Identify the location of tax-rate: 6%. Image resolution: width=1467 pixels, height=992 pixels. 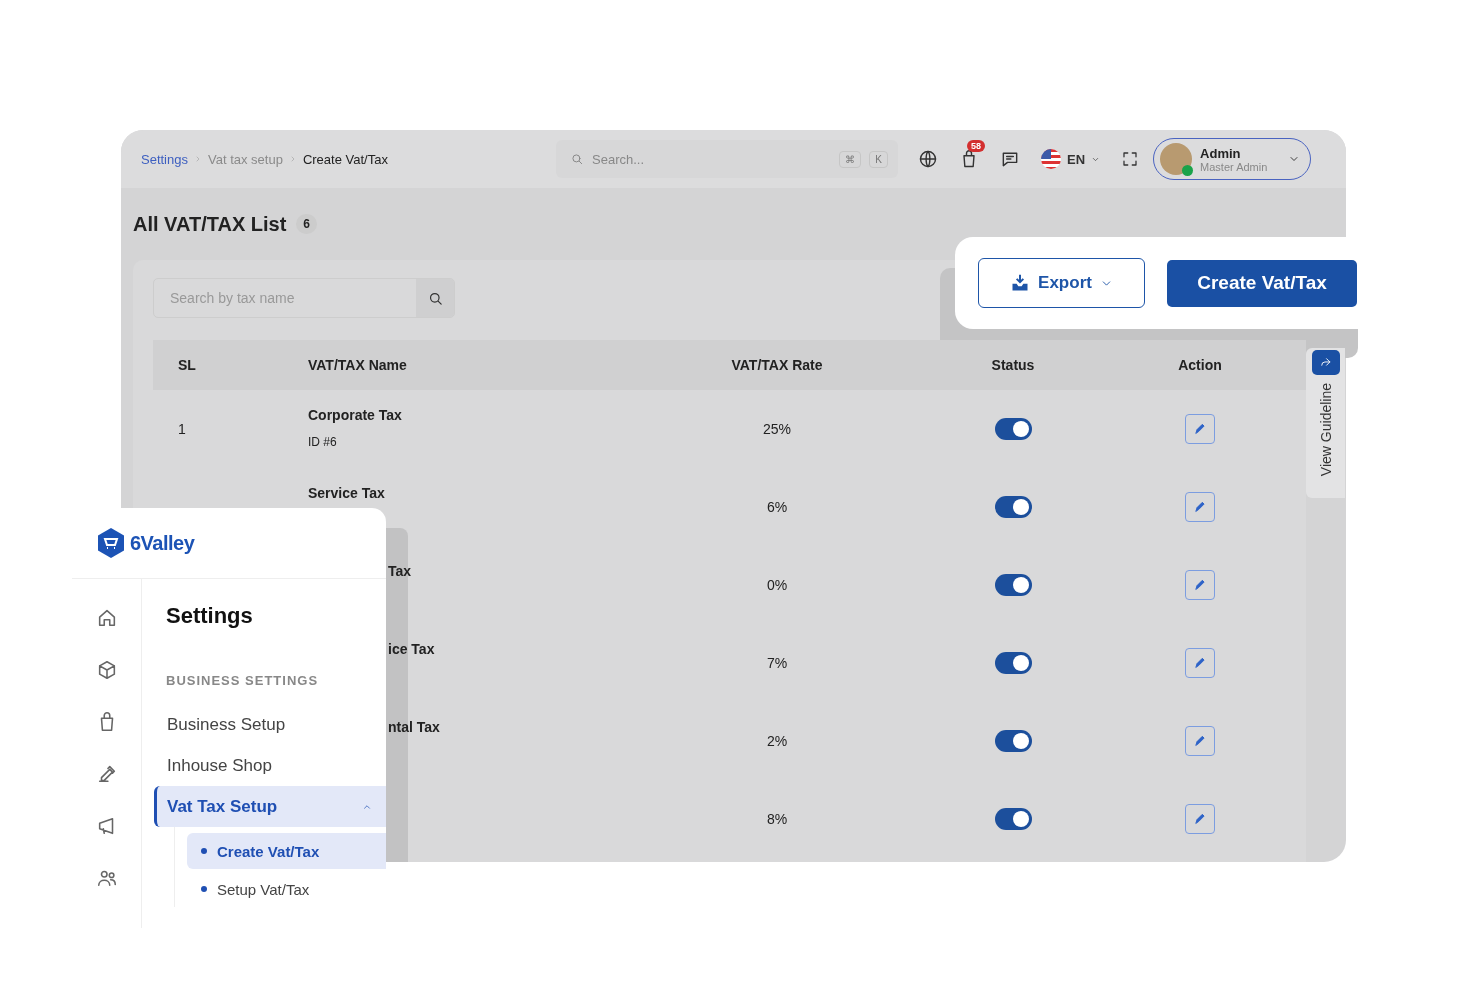
(777, 507).